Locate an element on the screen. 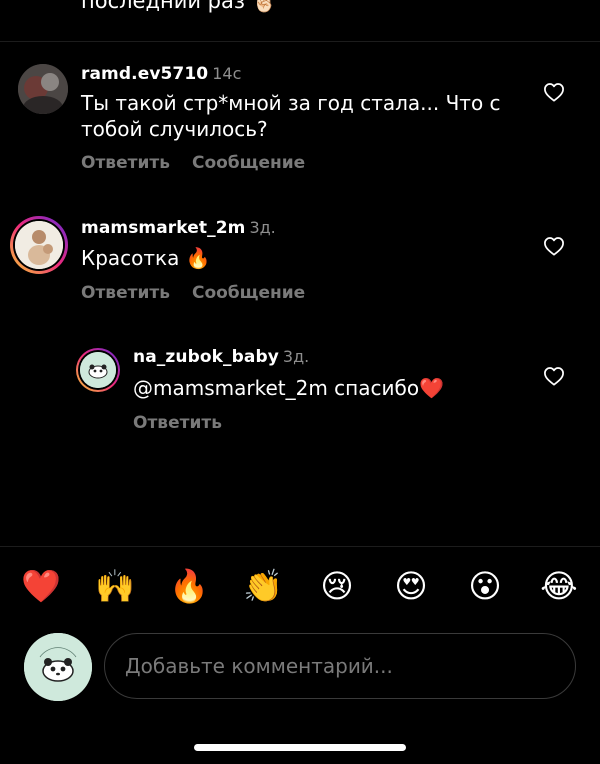  comment-actions: Ответить is located at coordinates (188, 423).